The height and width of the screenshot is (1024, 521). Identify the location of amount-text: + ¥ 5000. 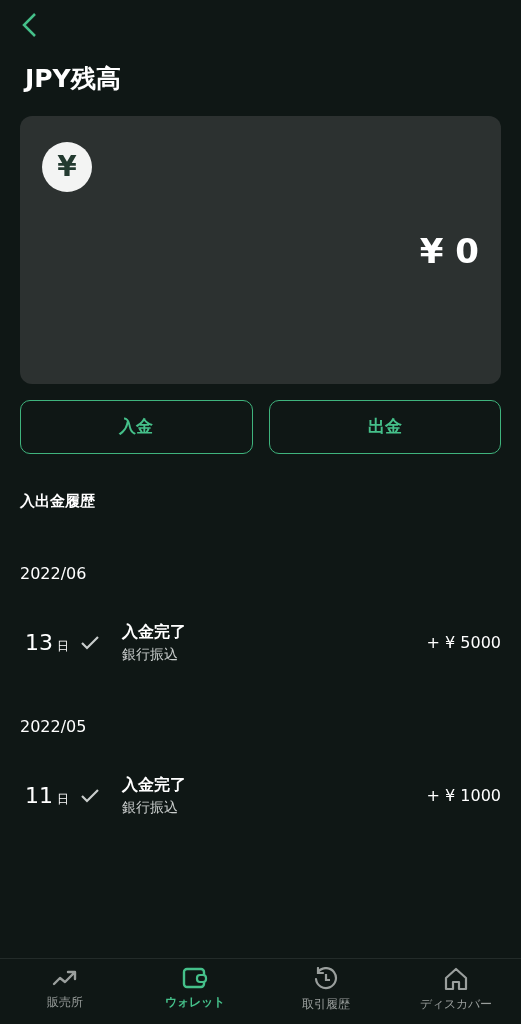
(463, 642).